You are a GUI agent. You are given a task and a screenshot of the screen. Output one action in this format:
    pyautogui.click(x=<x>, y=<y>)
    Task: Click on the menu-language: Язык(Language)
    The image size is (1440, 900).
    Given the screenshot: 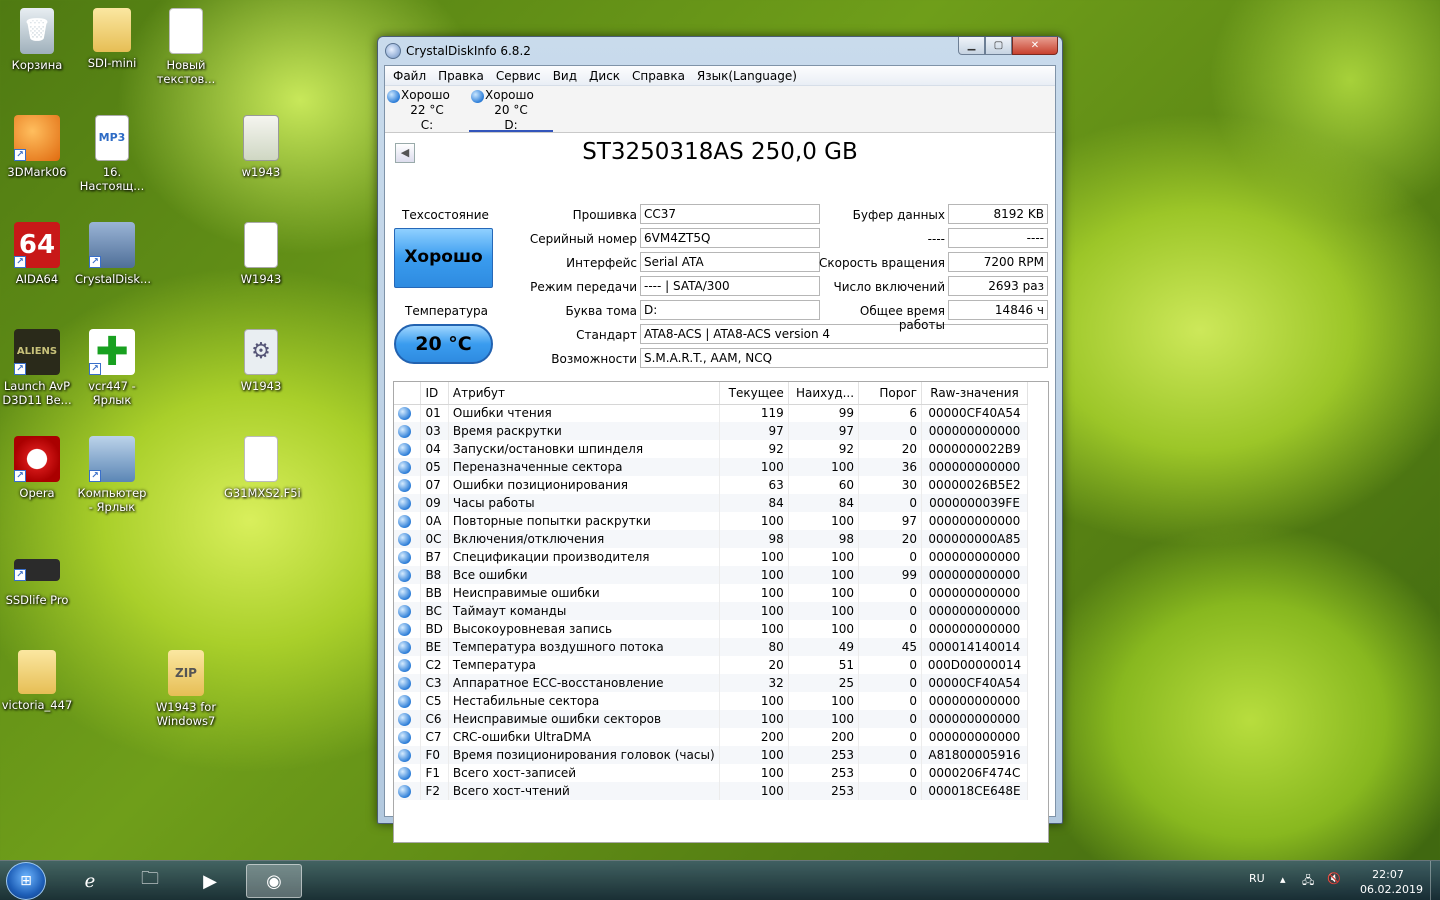 What is the action you would take?
    pyautogui.click(x=747, y=75)
    